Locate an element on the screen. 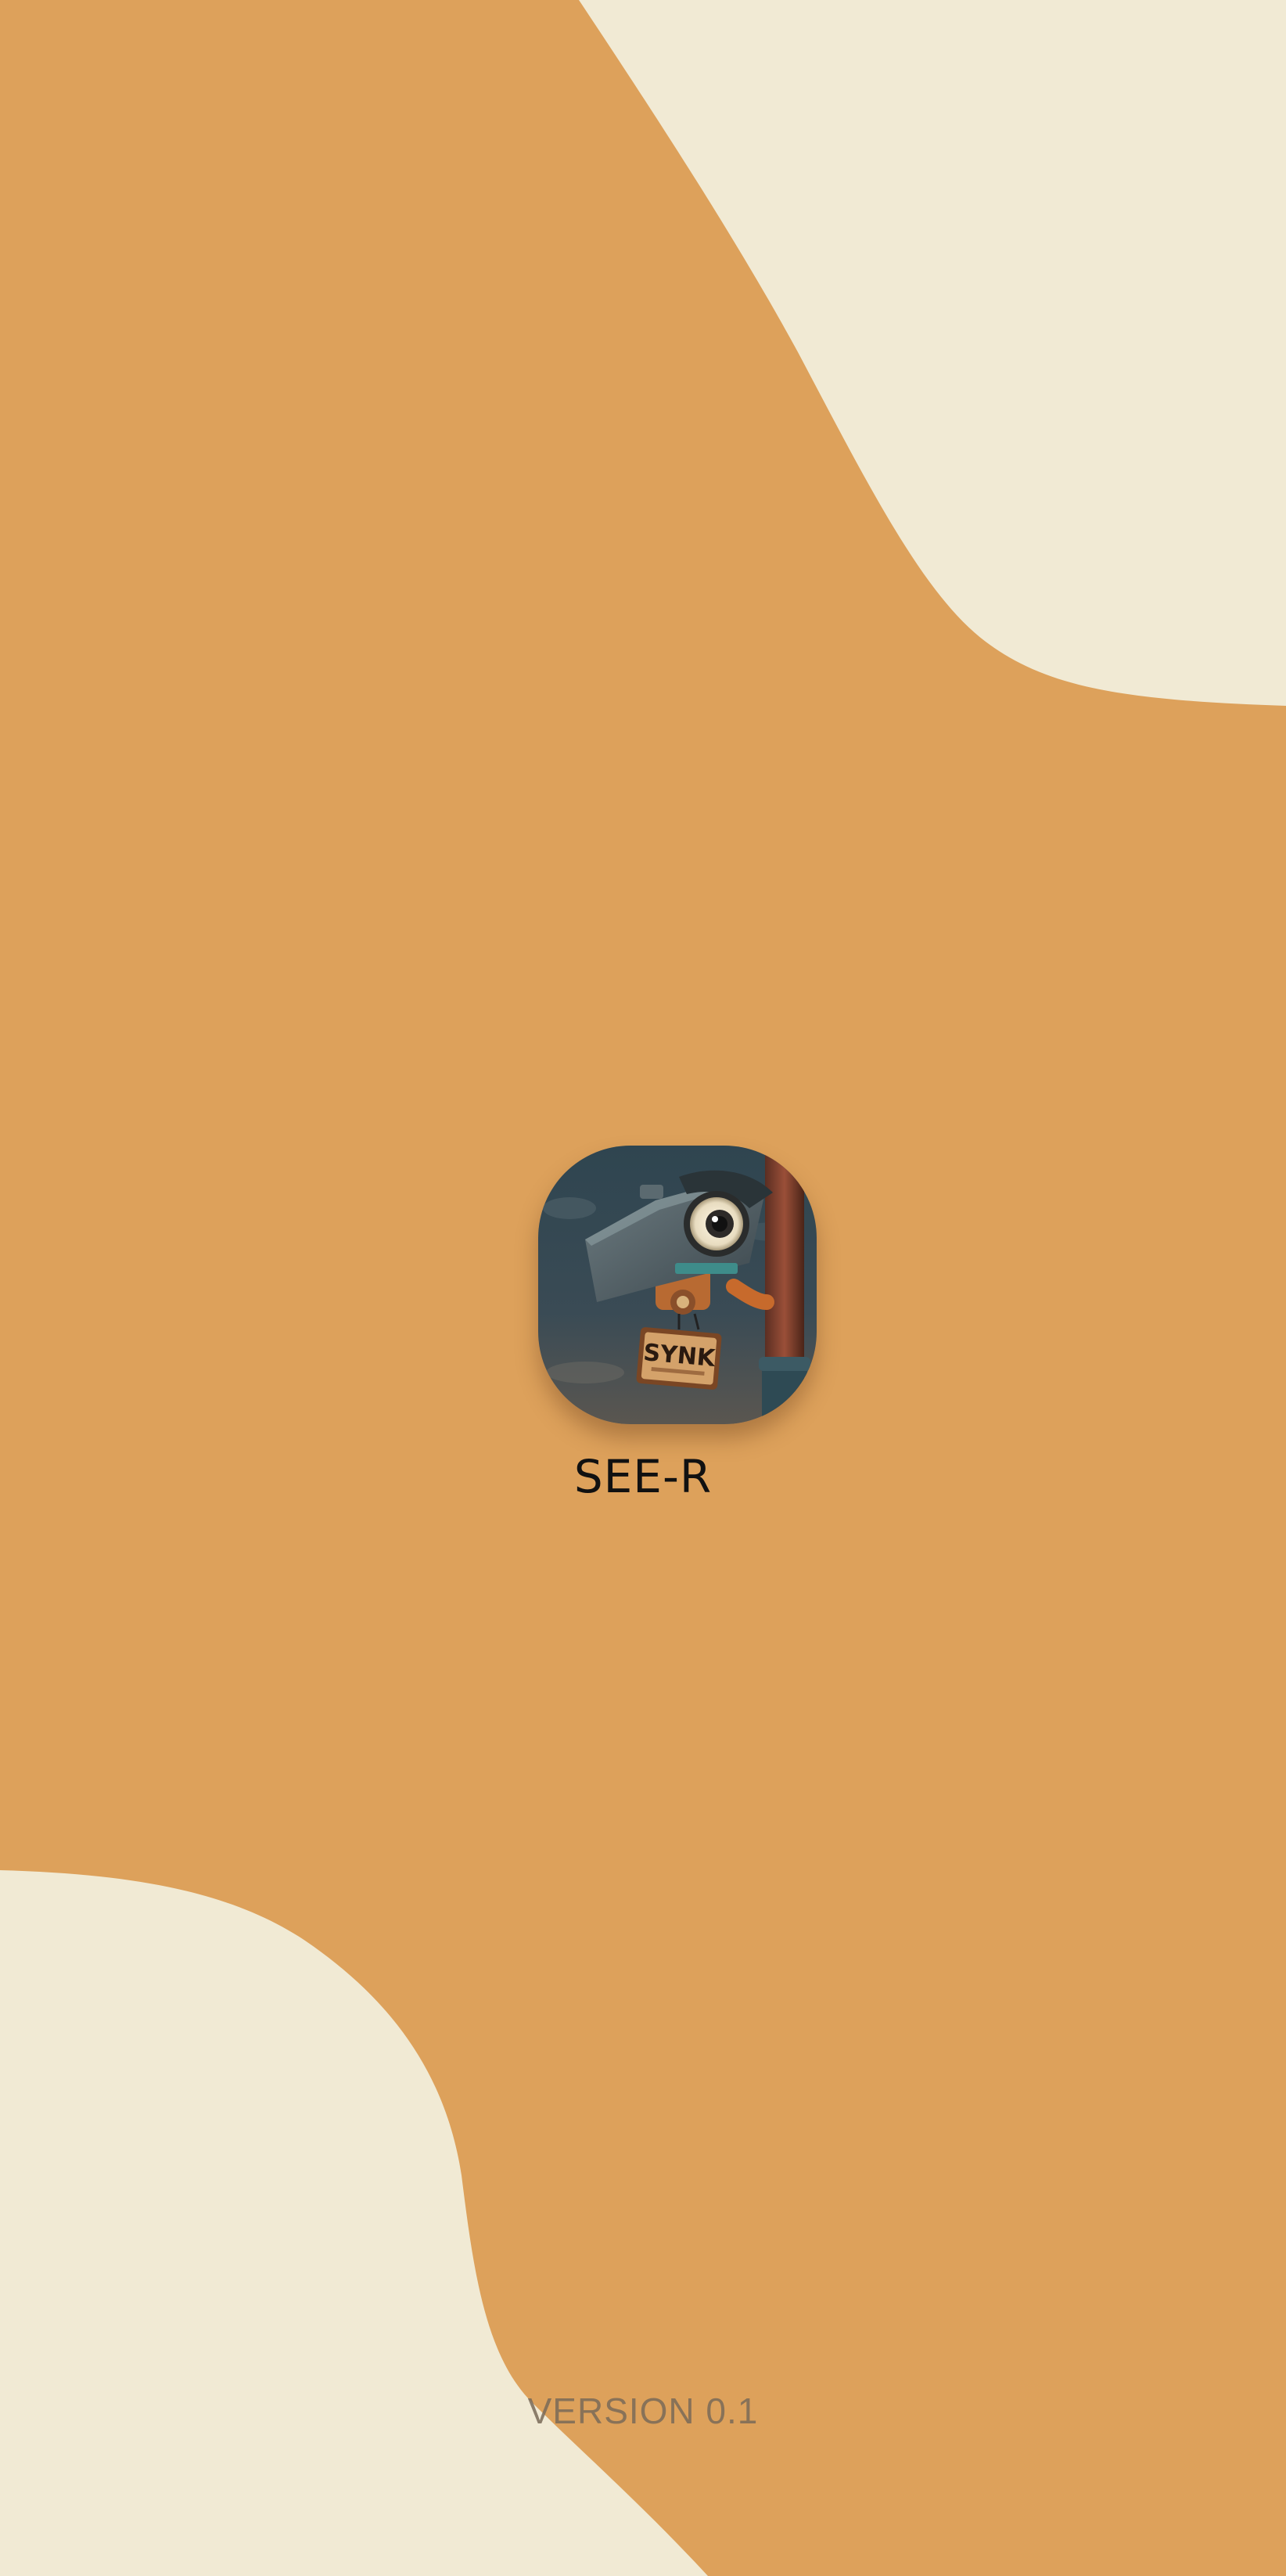  version-label: VERSION 0.1 is located at coordinates (643, 2411).